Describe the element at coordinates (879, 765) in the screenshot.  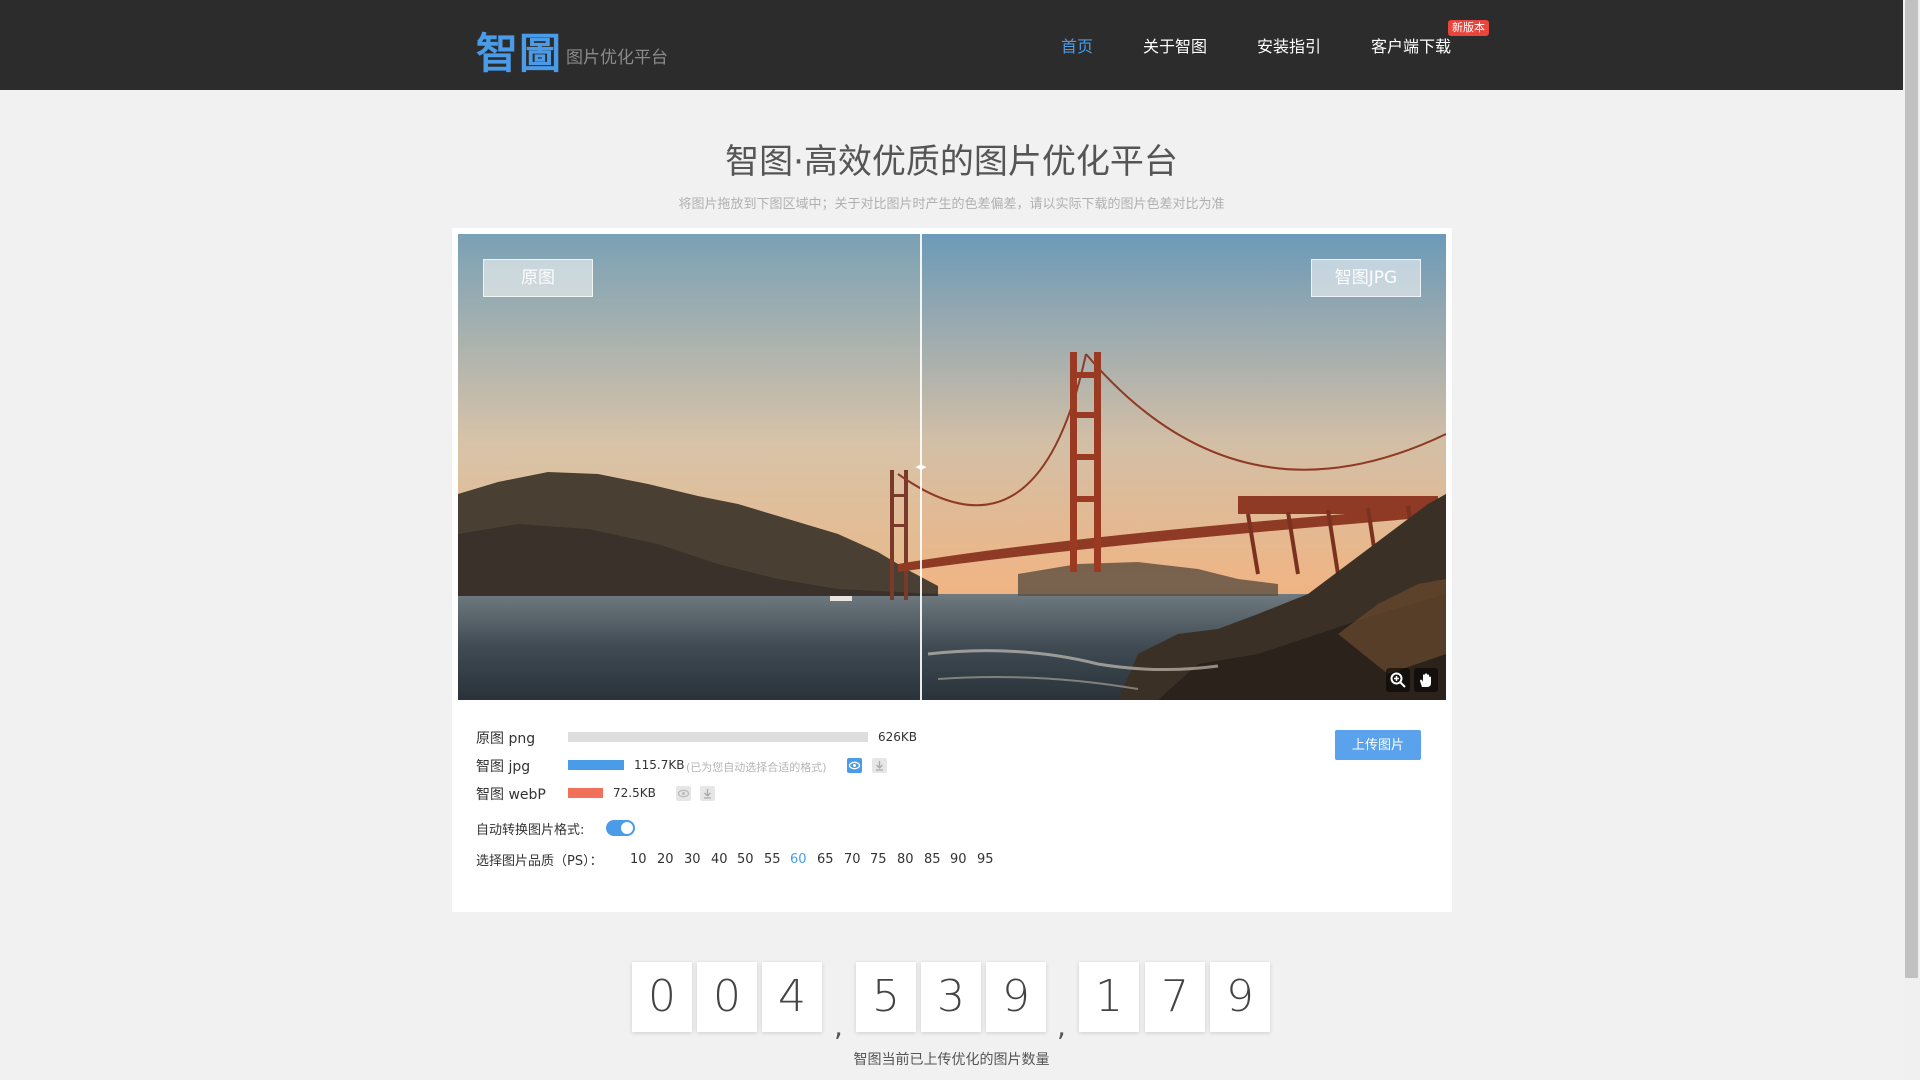
I see `jpg-download-icon` at that location.